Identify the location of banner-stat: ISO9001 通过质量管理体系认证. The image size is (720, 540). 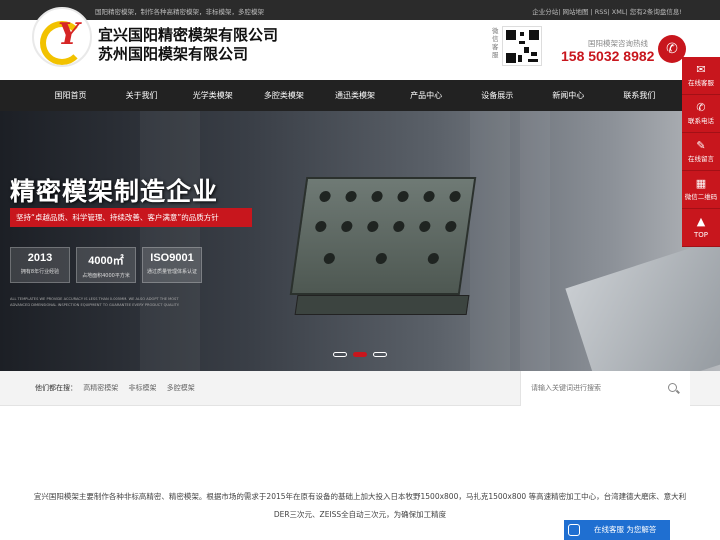
(172, 265).